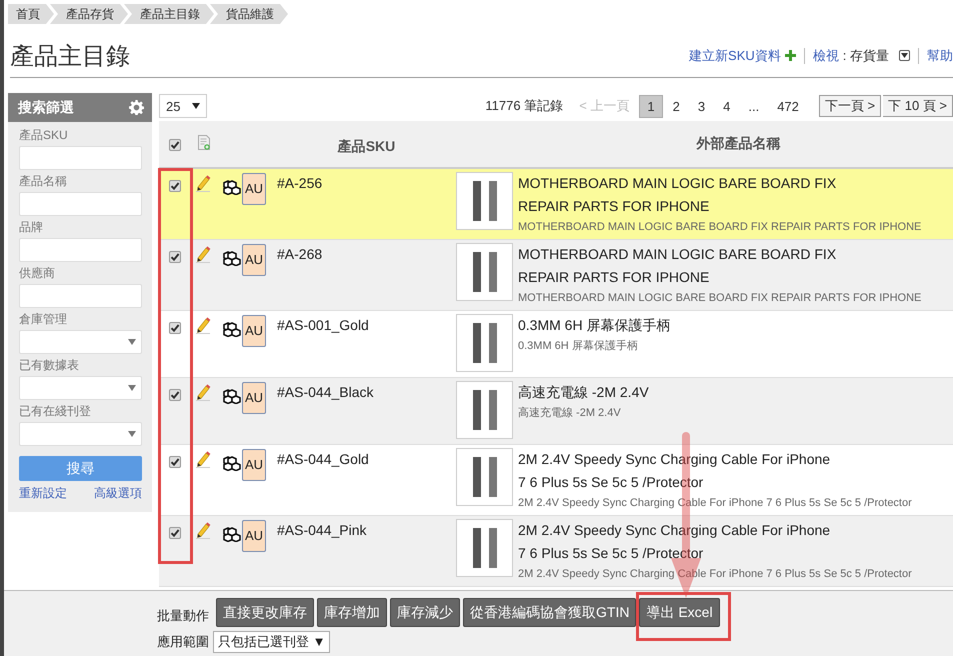 This screenshot has height=656, width=953. What do you see at coordinates (737, 144) in the screenshot?
I see `column-header: 外部產品名稱` at bounding box center [737, 144].